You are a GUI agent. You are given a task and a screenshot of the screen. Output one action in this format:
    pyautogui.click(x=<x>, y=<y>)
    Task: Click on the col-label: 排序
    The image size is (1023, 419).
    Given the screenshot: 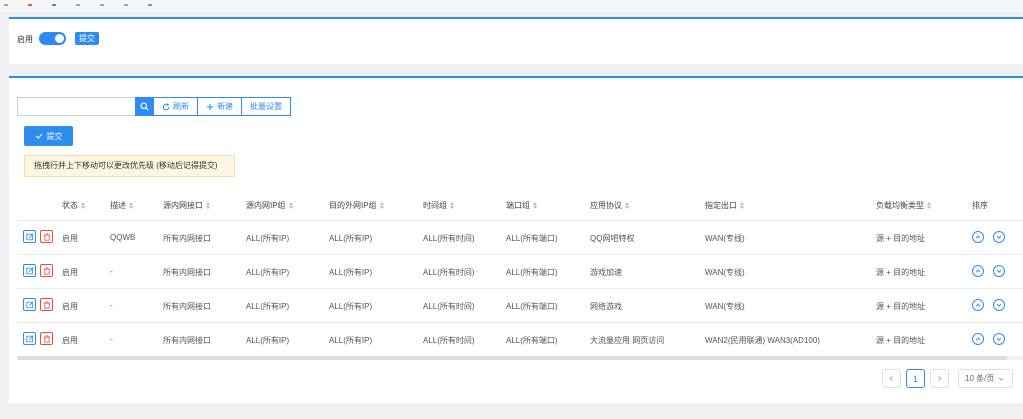 What is the action you would take?
    pyautogui.click(x=980, y=205)
    